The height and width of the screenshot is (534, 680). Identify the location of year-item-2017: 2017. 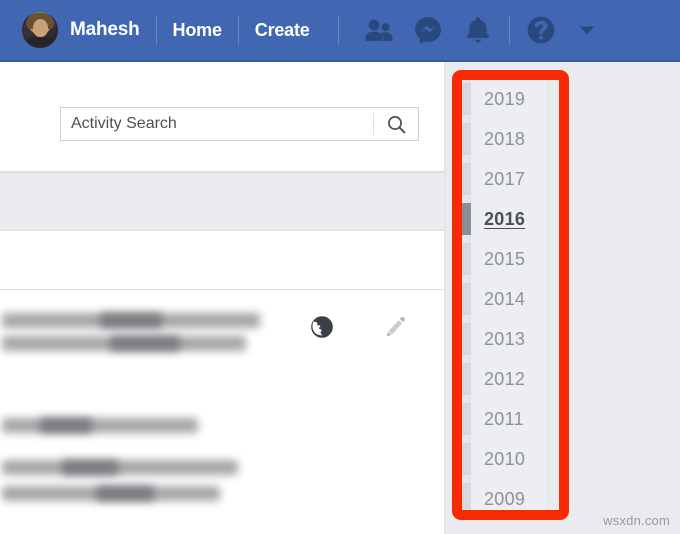
(510, 179).